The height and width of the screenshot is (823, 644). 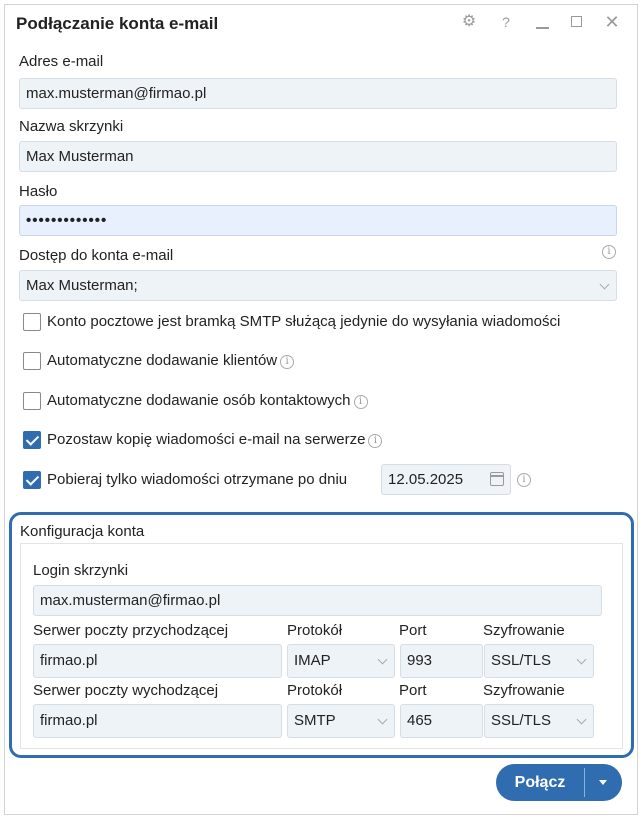 I want to click on outgoing-port-label: Port, so click(x=413, y=690).